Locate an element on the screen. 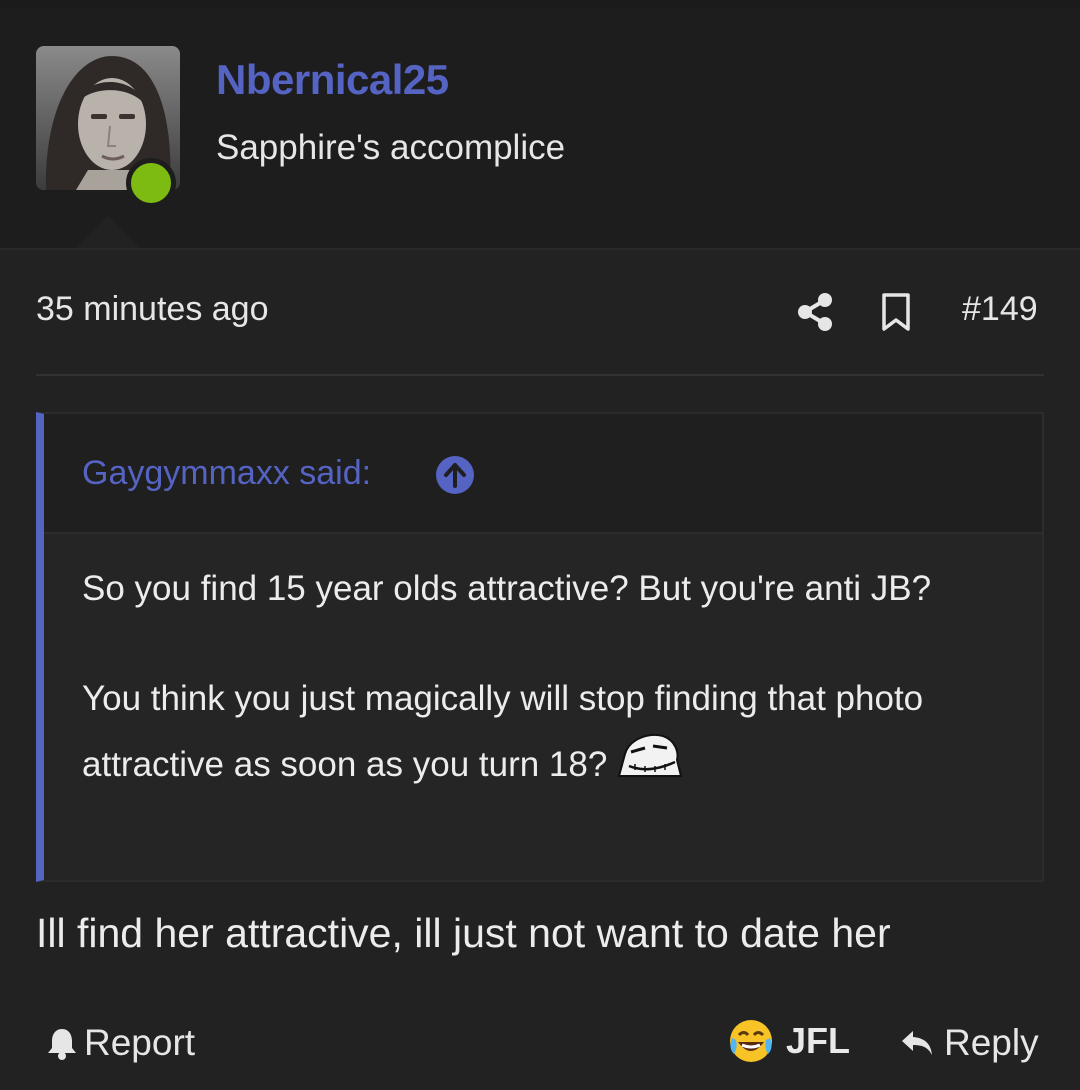 The width and height of the screenshot is (1080, 1090). troll-face-icon is located at coordinates (649, 753).